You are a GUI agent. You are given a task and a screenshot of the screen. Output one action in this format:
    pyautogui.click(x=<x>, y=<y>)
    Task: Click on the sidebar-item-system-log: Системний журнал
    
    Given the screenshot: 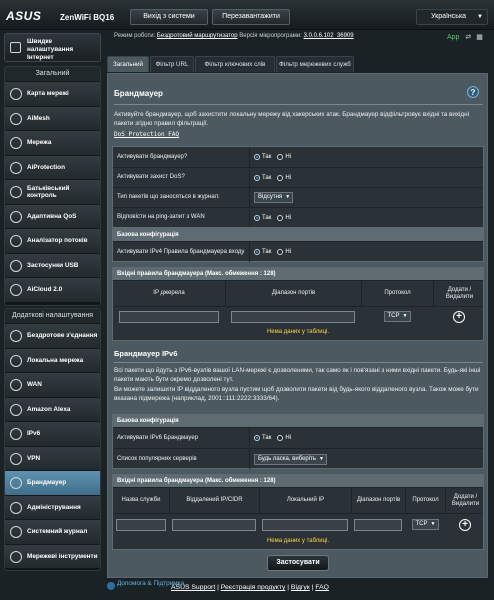 What is the action you would take?
    pyautogui.click(x=52, y=531)
    